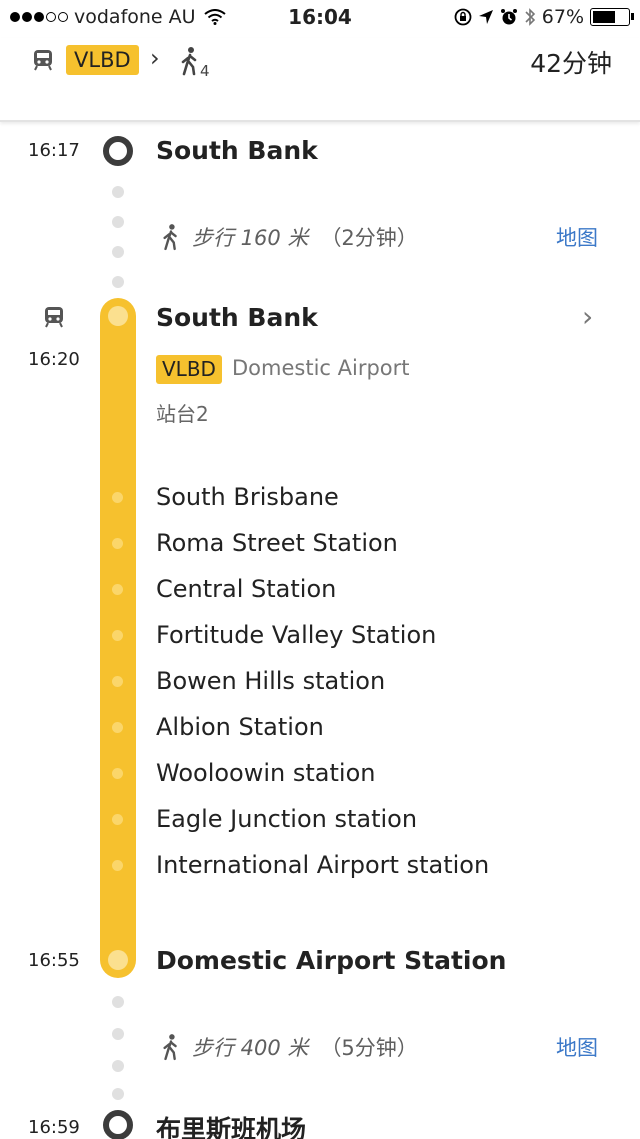  I want to click on walk-distance: 步行 400 米, so click(250, 1048).